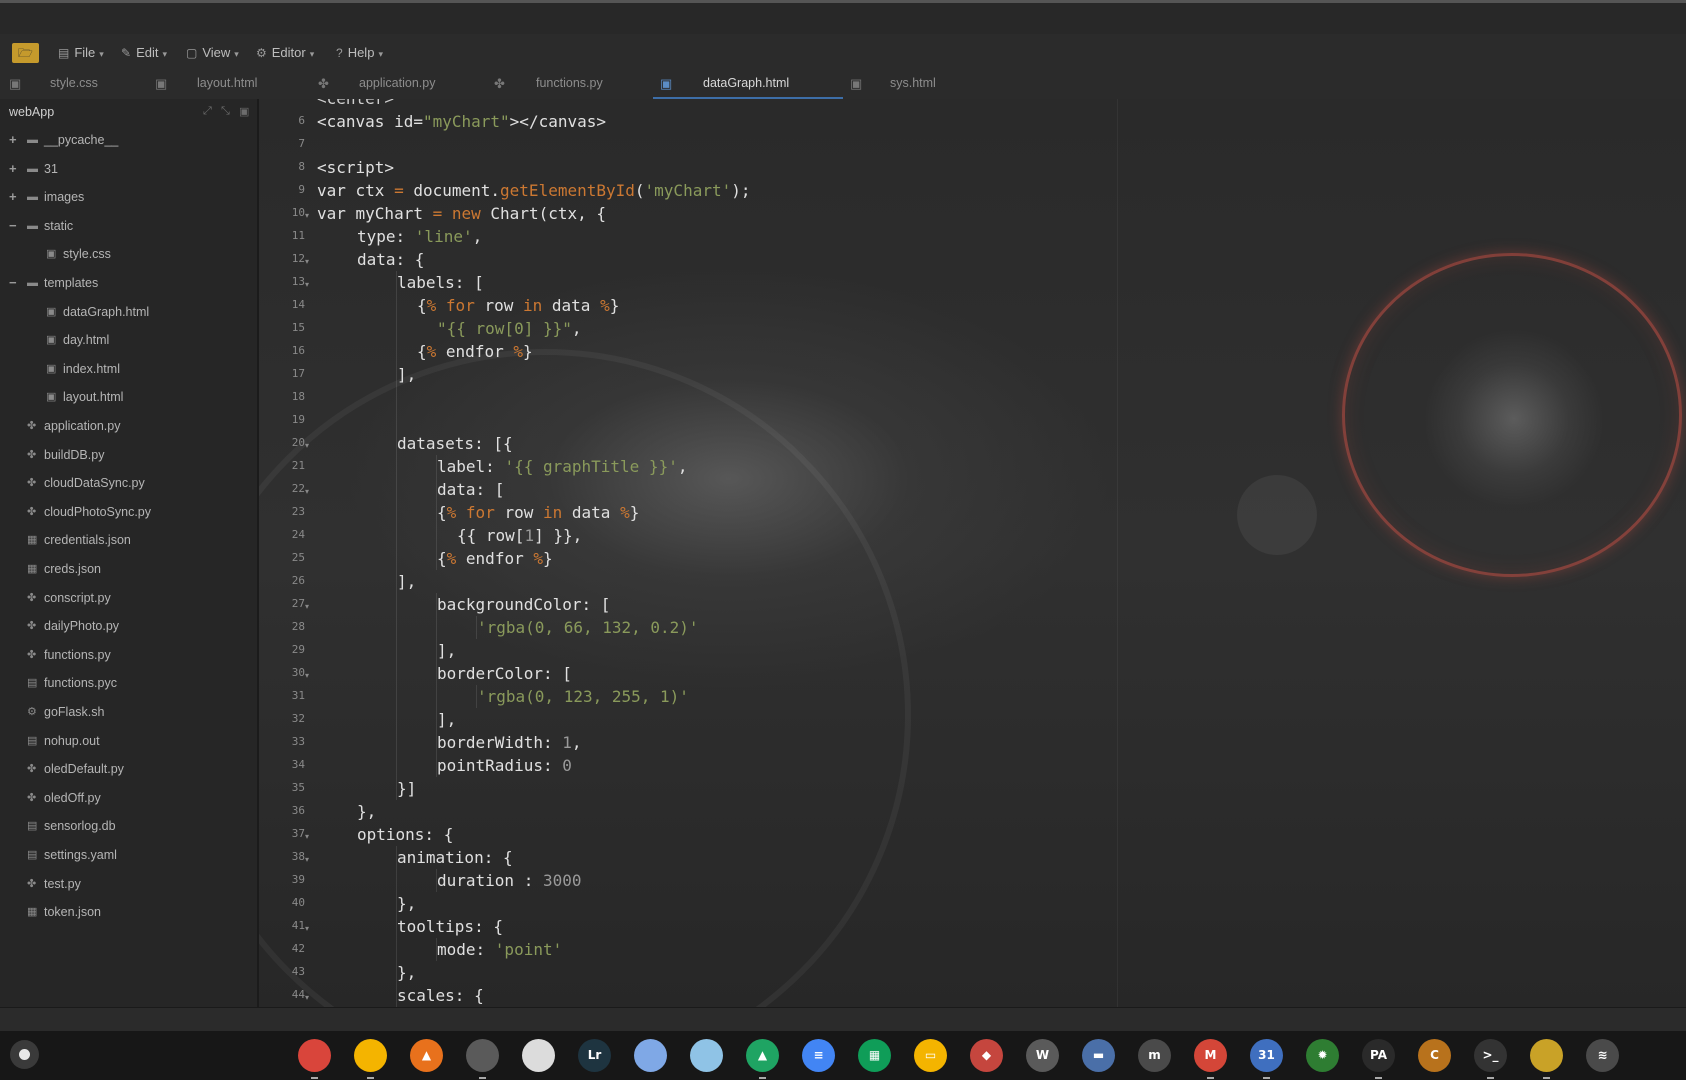 Image resolution: width=1686 pixels, height=1080 pixels. Describe the element at coordinates (591, 512) in the screenshot. I see `code-token: data` at that location.